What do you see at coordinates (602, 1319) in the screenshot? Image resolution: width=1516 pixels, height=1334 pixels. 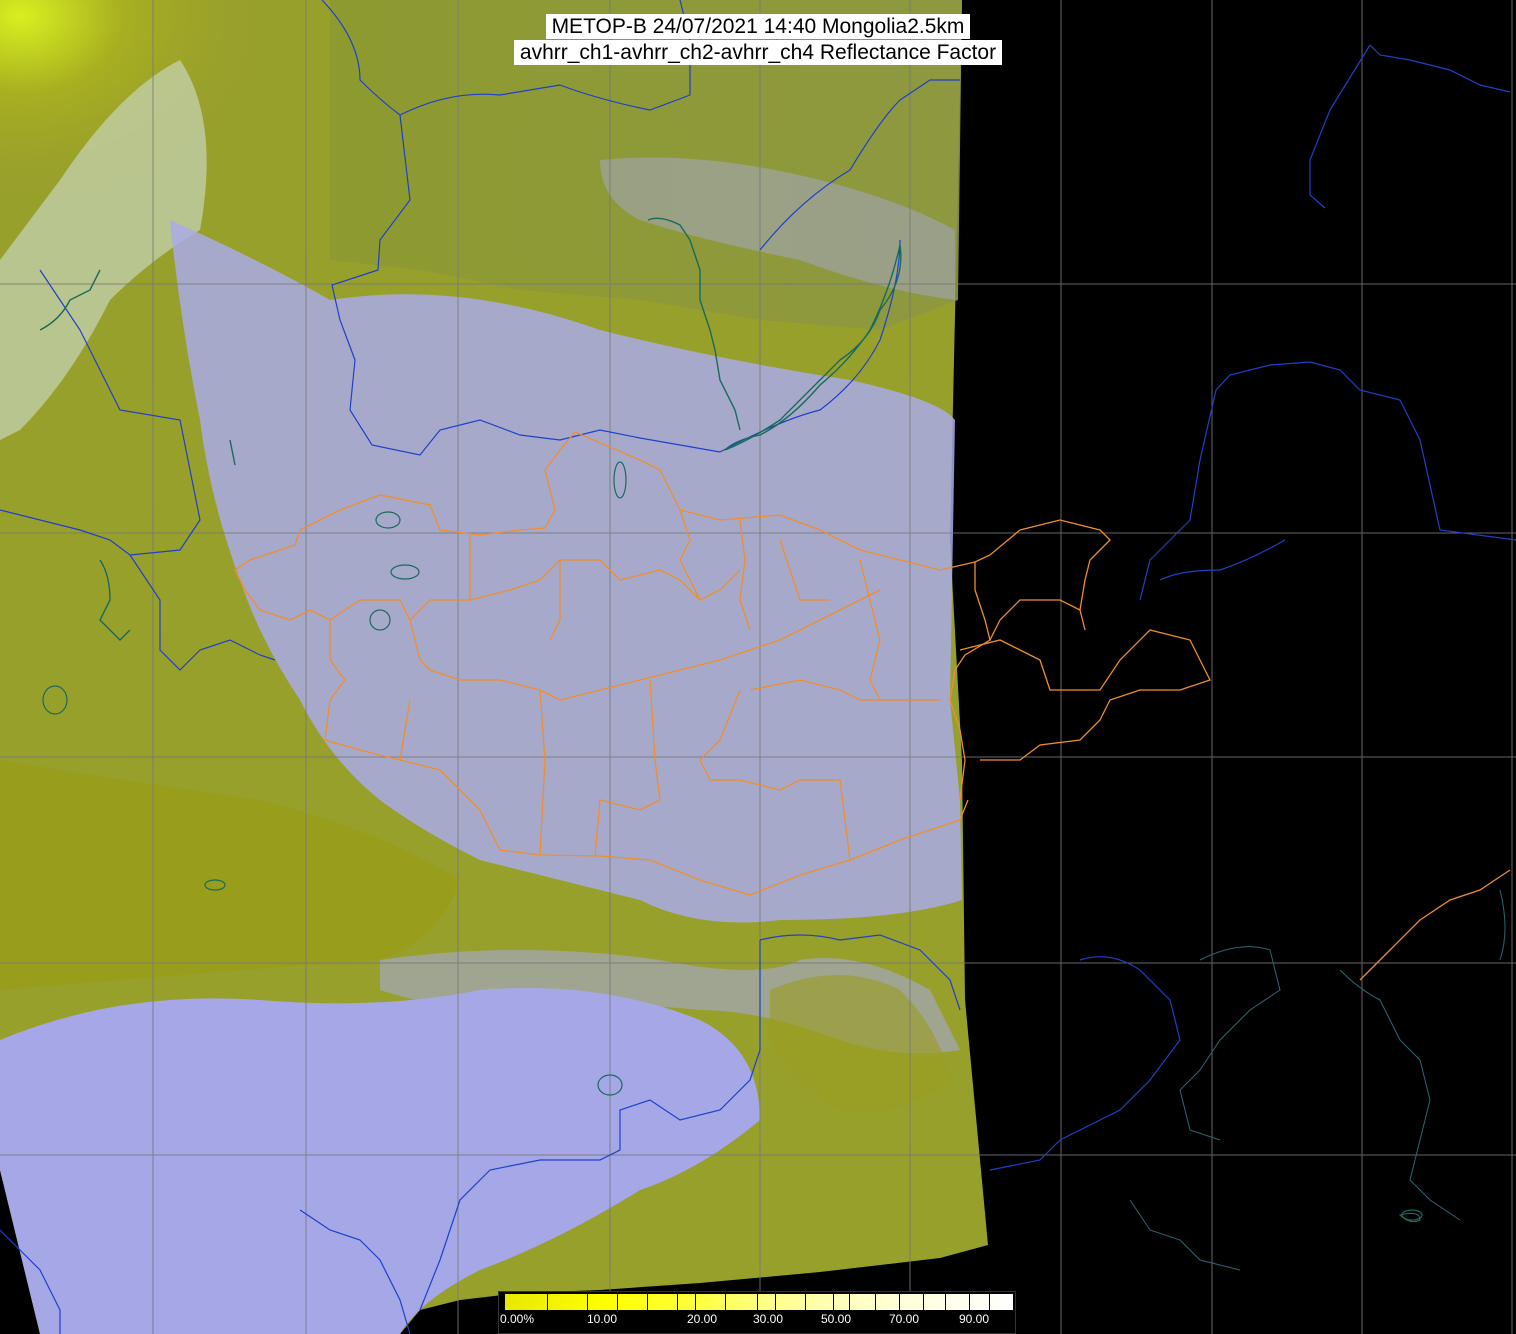 I see `legend-label: 10.00` at bounding box center [602, 1319].